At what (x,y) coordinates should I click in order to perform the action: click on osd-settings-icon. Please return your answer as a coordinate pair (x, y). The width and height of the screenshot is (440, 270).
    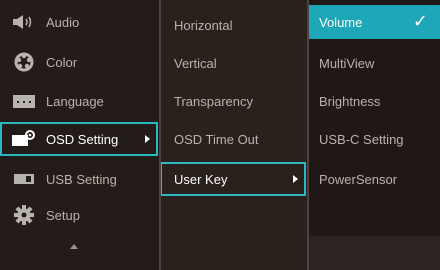
    Looking at the image, I should click on (24, 139).